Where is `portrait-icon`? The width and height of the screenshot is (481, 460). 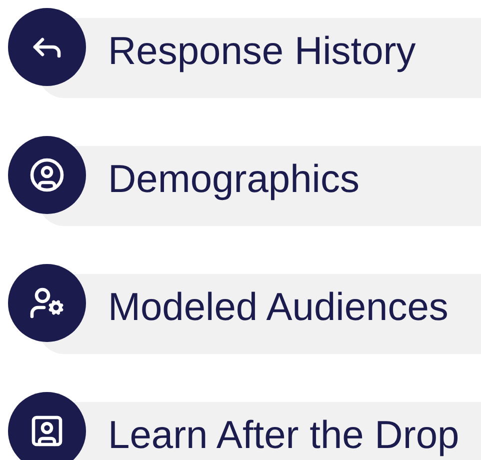 portrait-icon is located at coordinates (47, 431).